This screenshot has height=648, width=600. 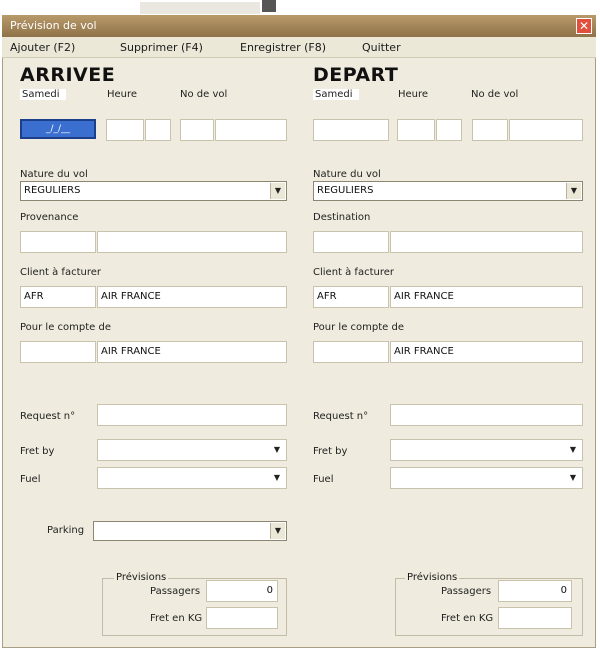 What do you see at coordinates (53, 25) in the screenshot?
I see `window-title: Prévision de vol` at bounding box center [53, 25].